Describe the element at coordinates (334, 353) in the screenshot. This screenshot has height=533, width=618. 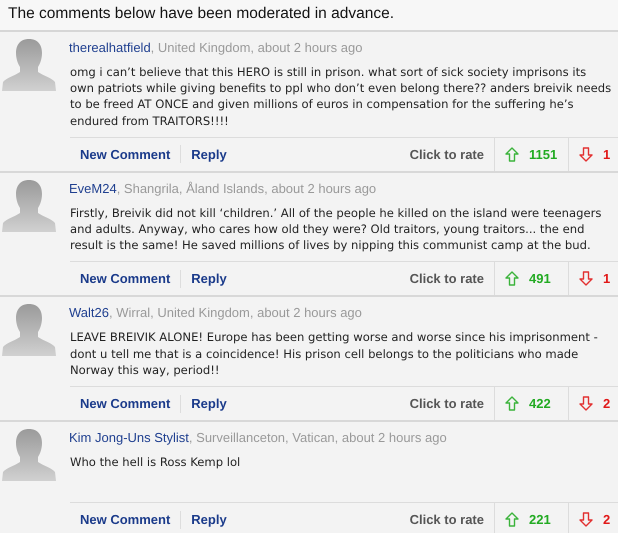
I see `comment-text: LEAVE BREIVIK ALONE! Europe has been getting worse and worse since his imprisonment - dont u tell me that is a coincidence! His prison cell belongs to the politicians who made Norway this way, period!!` at that location.